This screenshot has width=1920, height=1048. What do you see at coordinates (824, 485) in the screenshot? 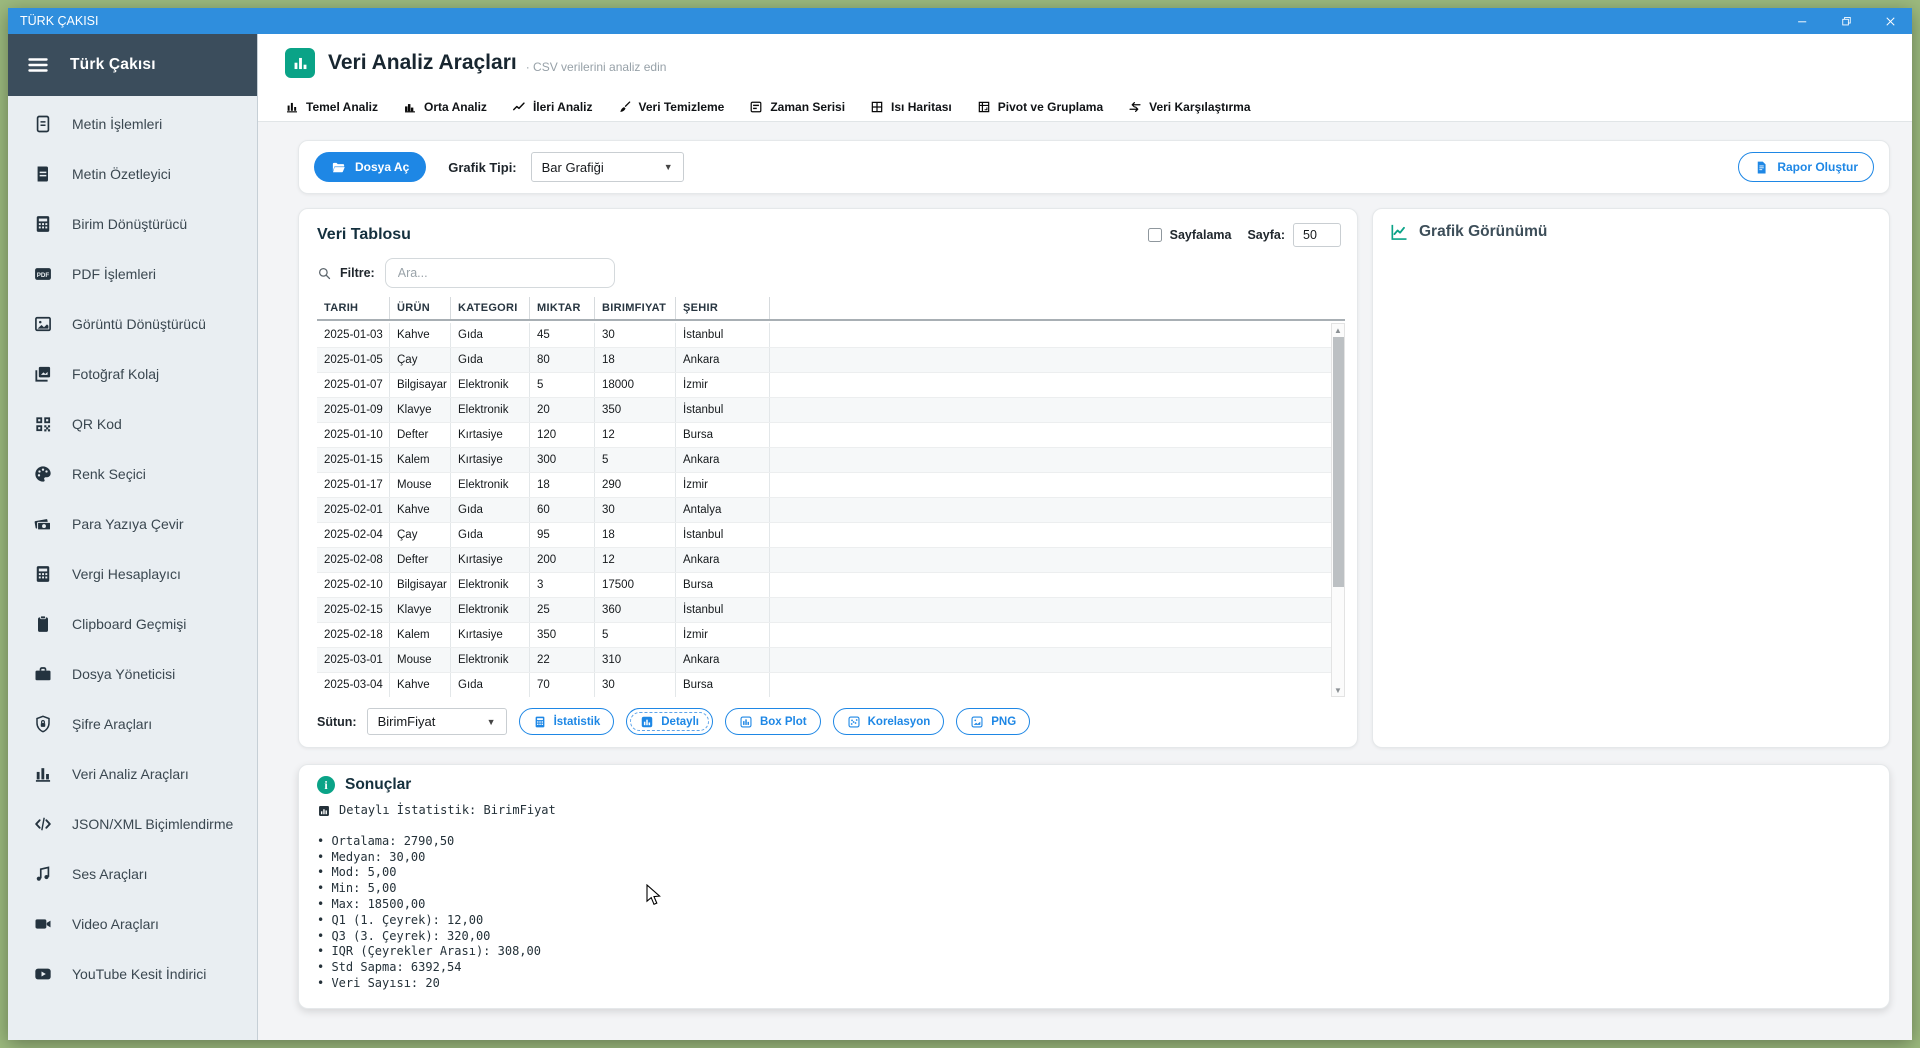
I see `table-row: 2025-01-17 Mouse Elektronik 18 290 İzmir` at bounding box center [824, 485].